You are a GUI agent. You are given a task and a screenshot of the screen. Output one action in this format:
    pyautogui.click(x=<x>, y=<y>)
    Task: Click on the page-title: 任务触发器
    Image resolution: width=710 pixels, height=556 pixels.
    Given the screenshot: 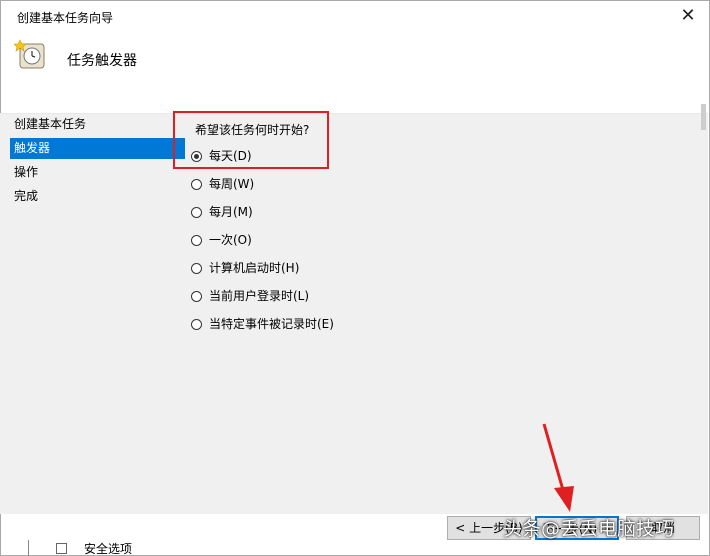 What is the action you would take?
    pyautogui.click(x=102, y=61)
    